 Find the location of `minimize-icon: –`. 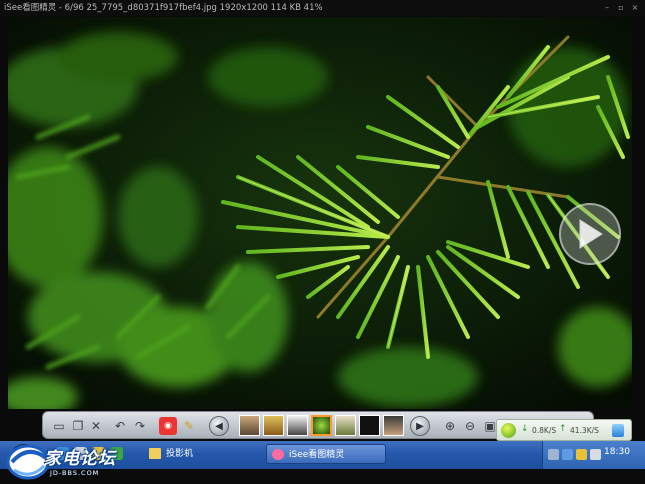

minimize-icon: – is located at coordinates (607, 8).